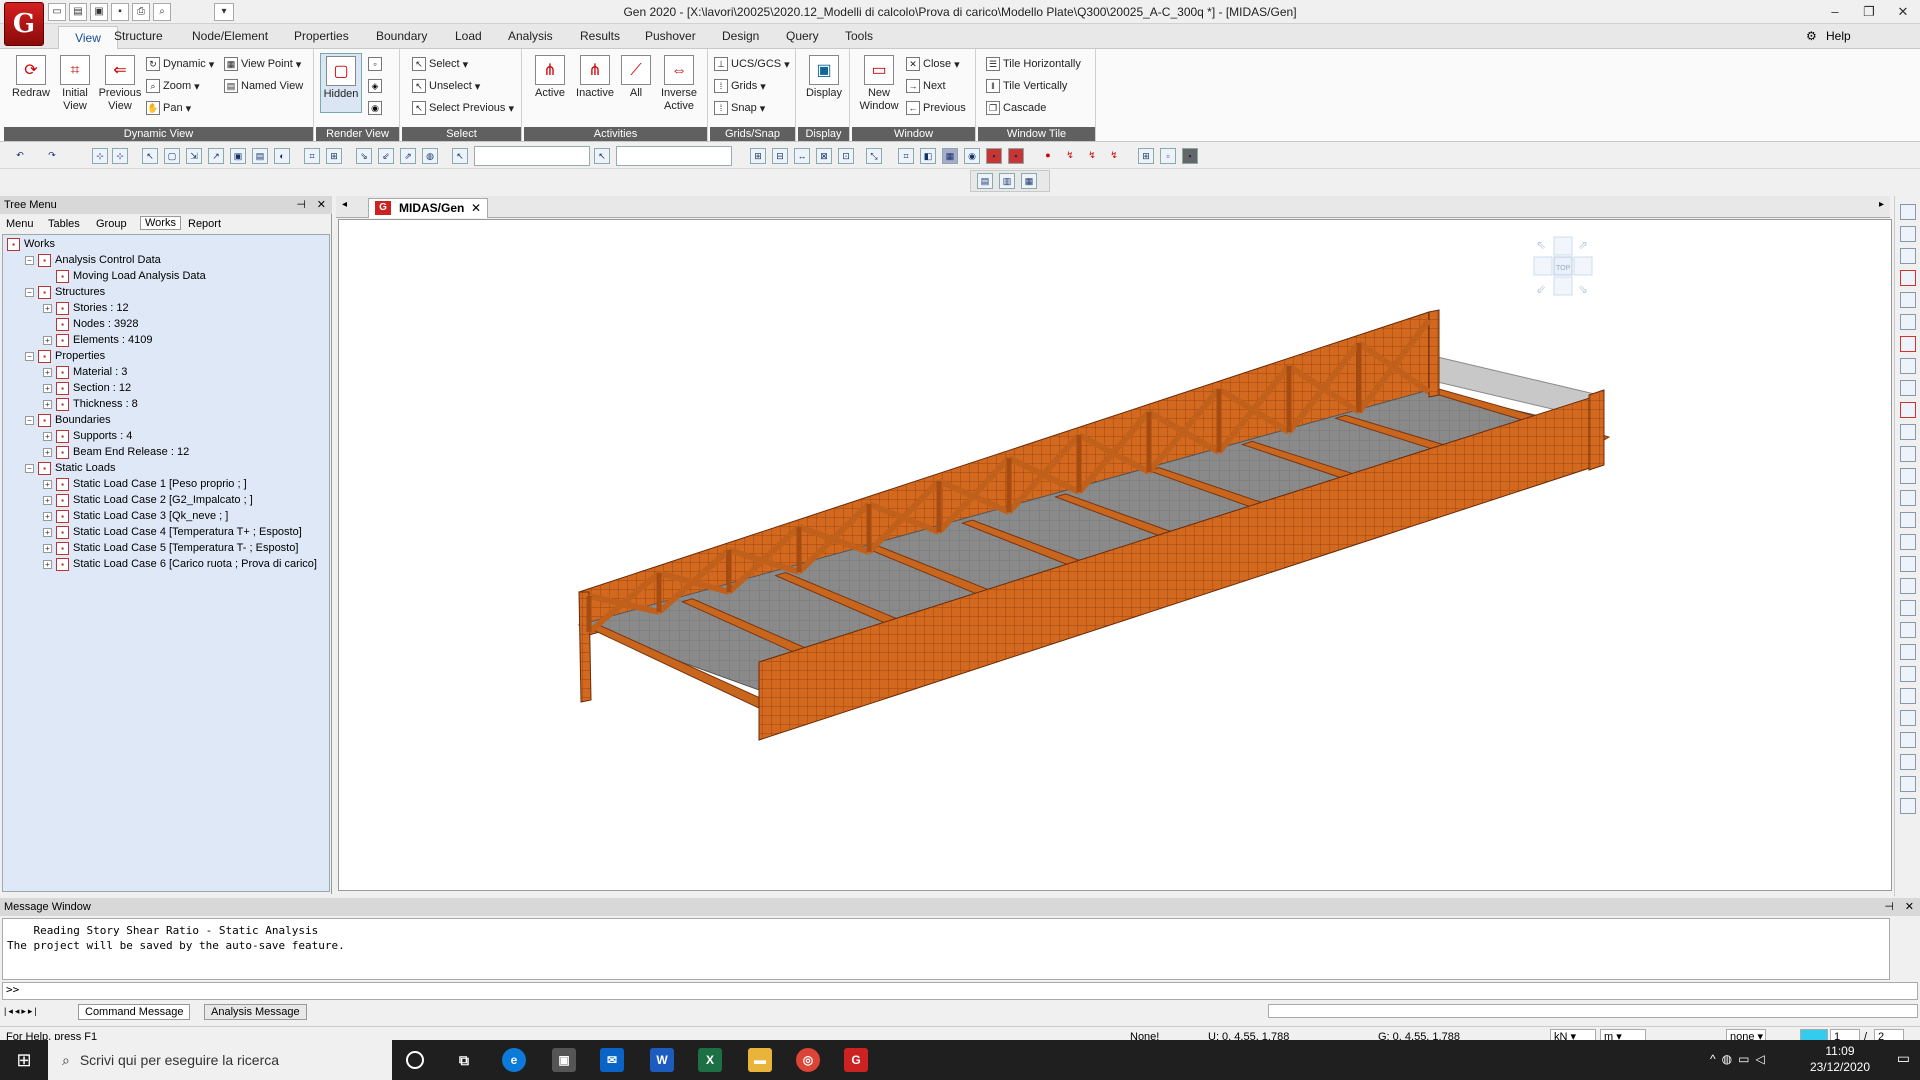 This screenshot has width=1920, height=1080. I want to click on previous-window-button: ← Previous, so click(936, 108).